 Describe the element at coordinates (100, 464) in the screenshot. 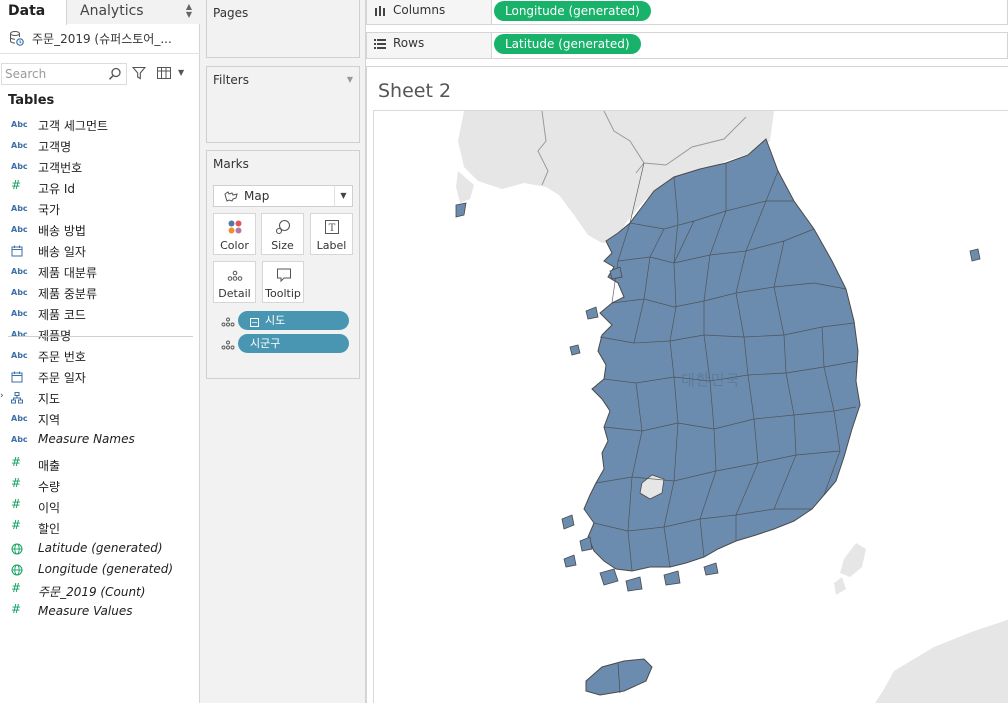

I see `measure-field: # 매출` at that location.